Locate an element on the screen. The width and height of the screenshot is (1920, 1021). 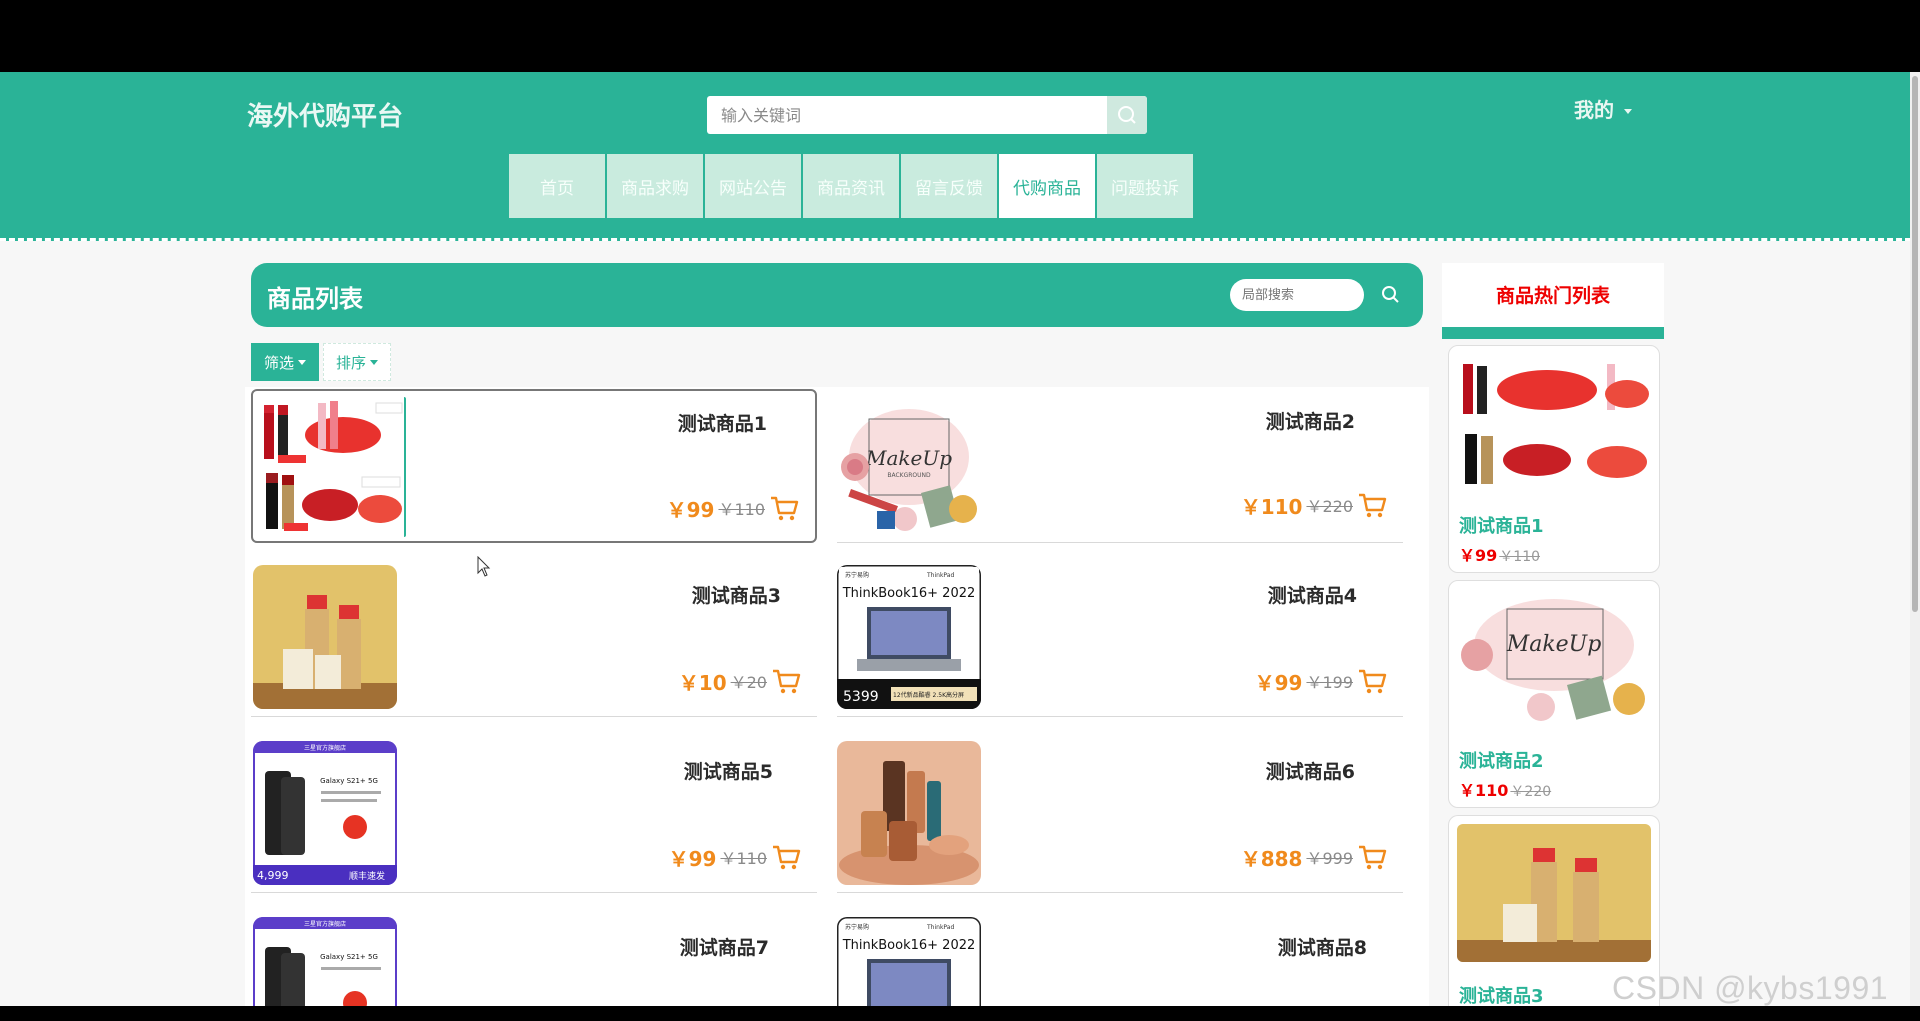
product-price: ￥888 is located at coordinates (1271, 858).